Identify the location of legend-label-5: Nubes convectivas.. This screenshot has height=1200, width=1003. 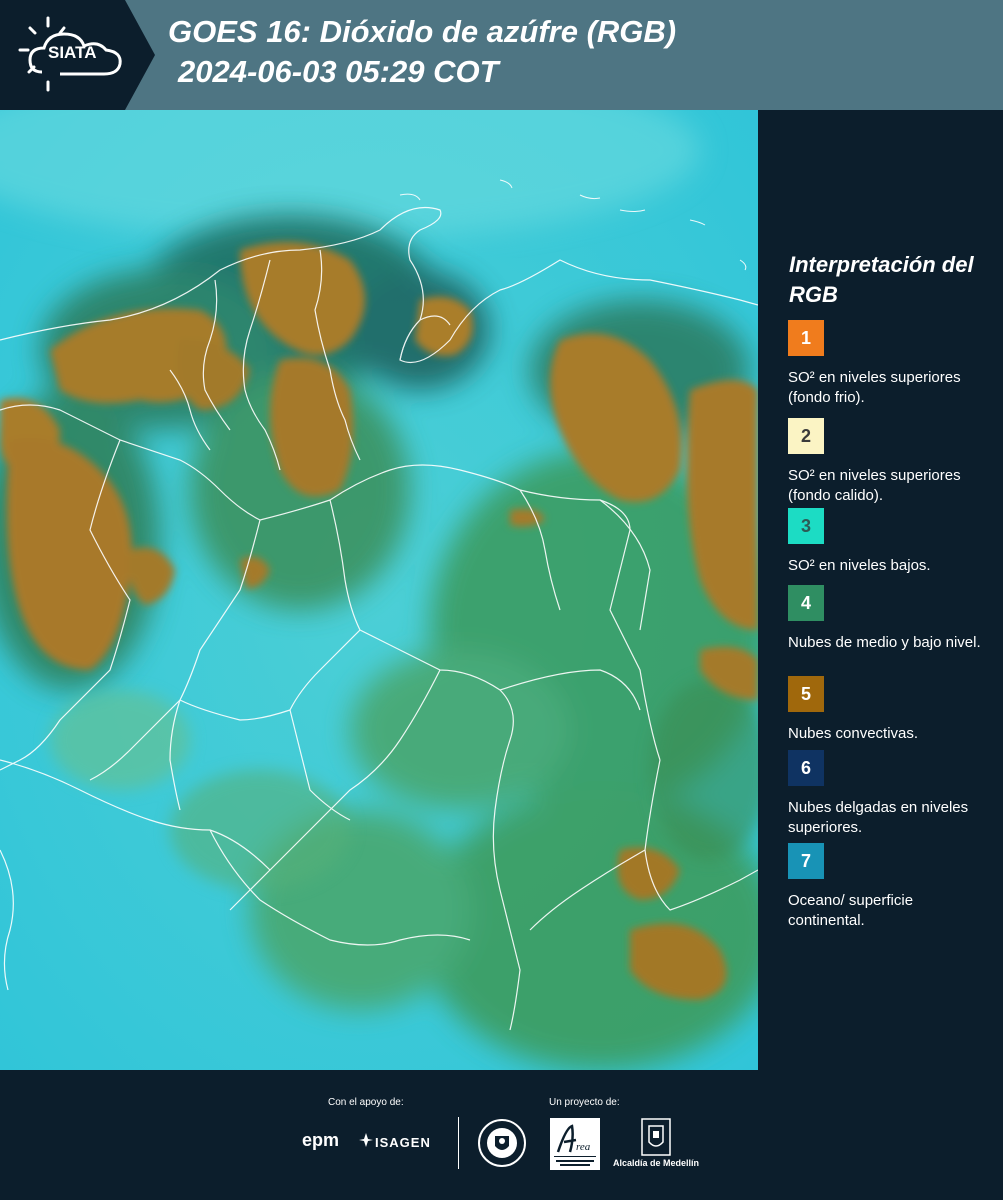
(853, 733).